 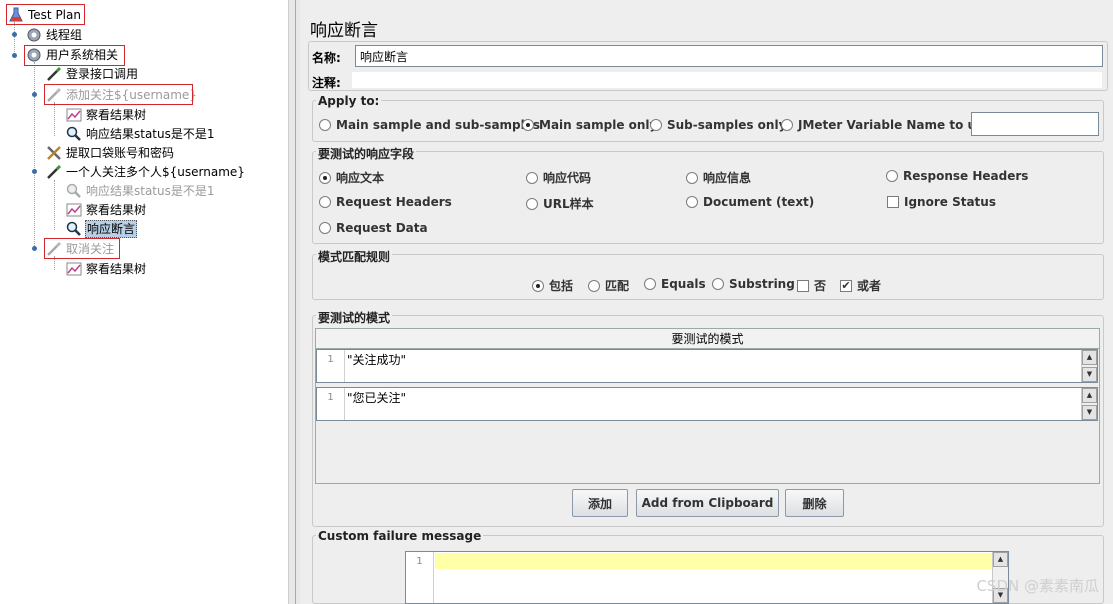 What do you see at coordinates (294, 302) in the screenshot?
I see `split-pane-divider` at bounding box center [294, 302].